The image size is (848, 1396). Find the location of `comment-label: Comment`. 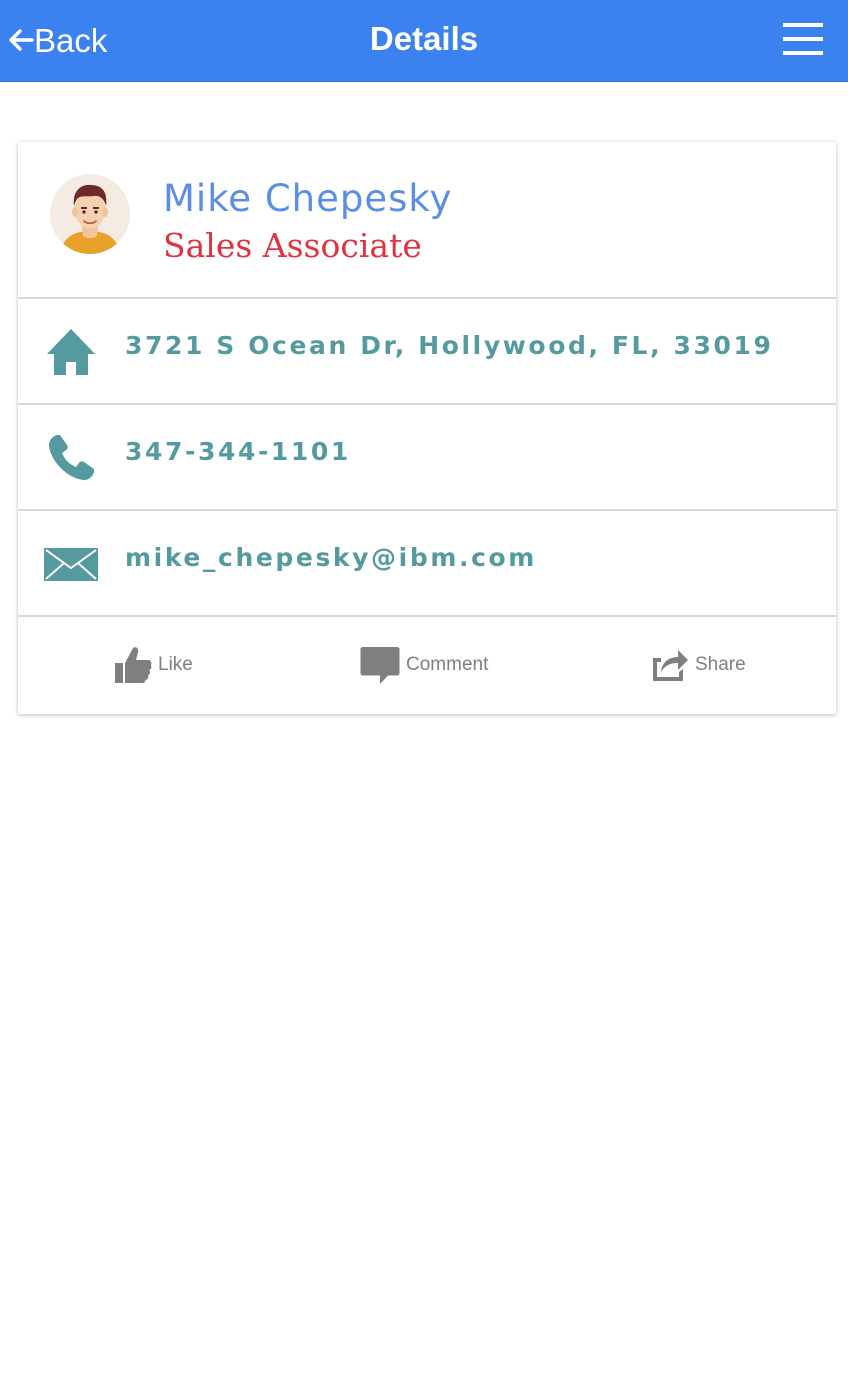

comment-label: Comment is located at coordinates (447, 664).